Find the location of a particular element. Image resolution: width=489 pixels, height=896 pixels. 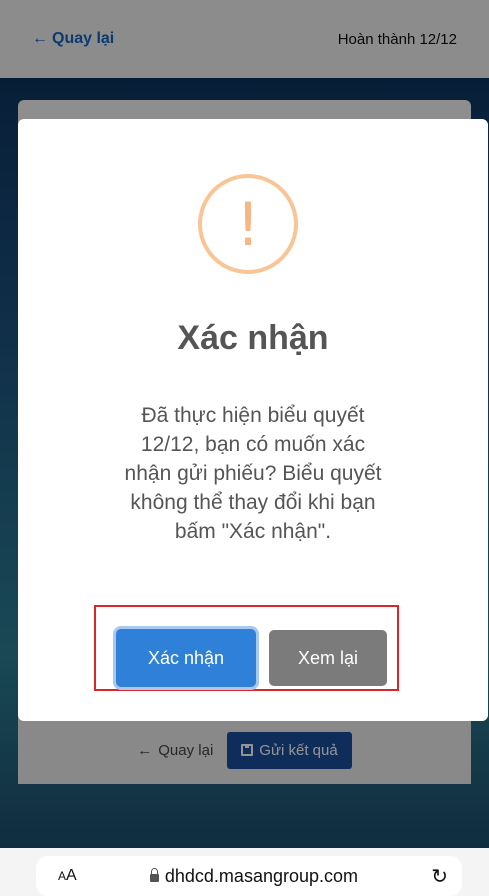

url-display: dhdcd.masangroup.com is located at coordinates (254, 876).